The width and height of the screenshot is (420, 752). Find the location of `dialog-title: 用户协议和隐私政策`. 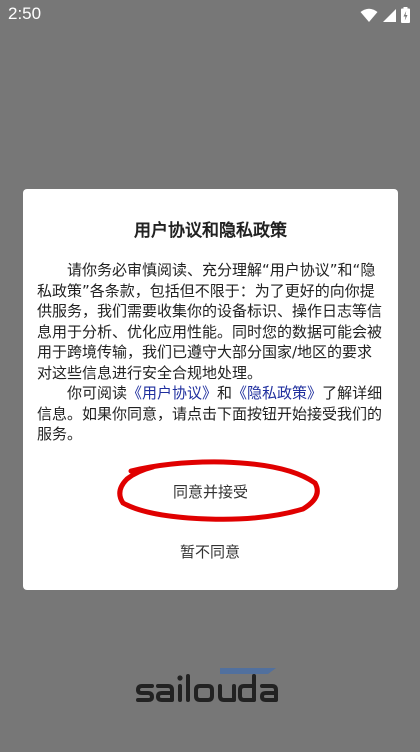

dialog-title: 用户协议和隐私政策 is located at coordinates (210, 231).